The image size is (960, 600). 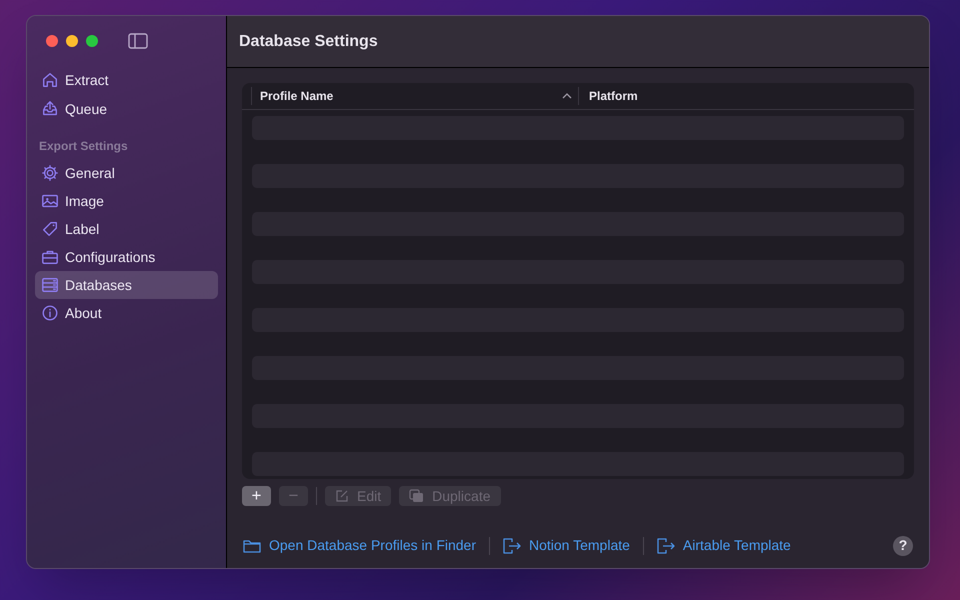 What do you see at coordinates (252, 545) in the screenshot?
I see `folder-icon` at bounding box center [252, 545].